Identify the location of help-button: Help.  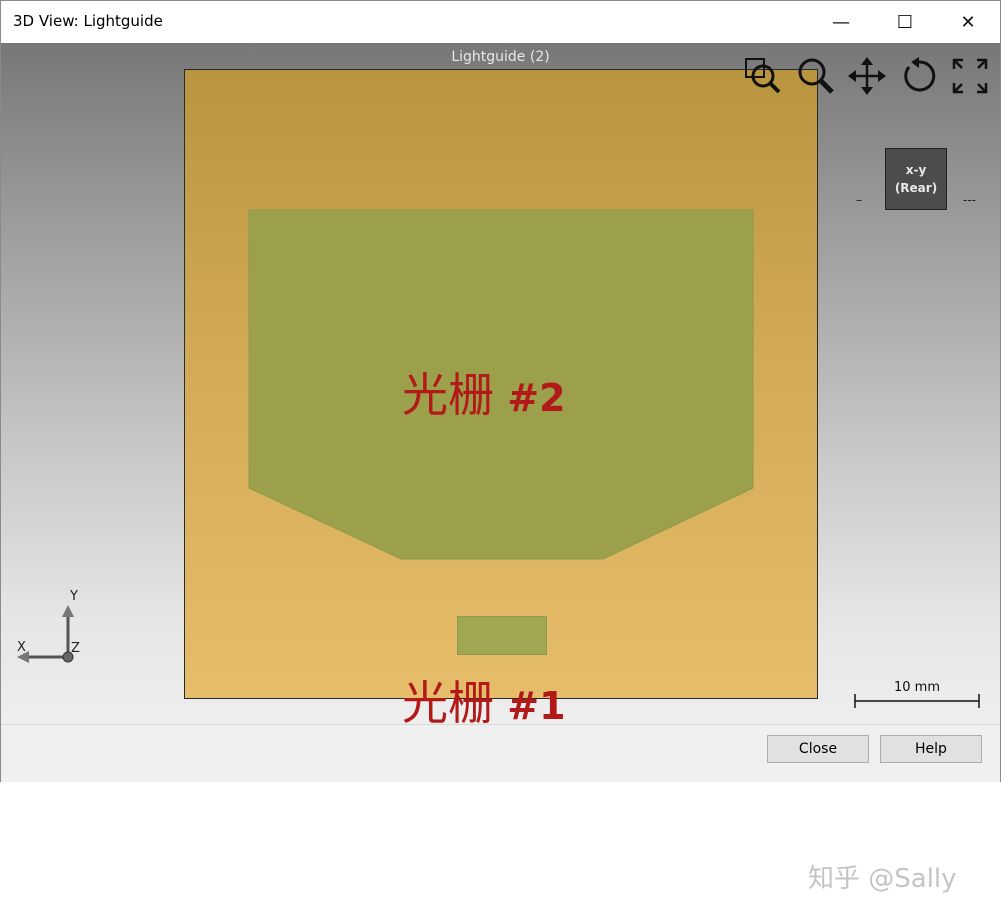
(931, 749).